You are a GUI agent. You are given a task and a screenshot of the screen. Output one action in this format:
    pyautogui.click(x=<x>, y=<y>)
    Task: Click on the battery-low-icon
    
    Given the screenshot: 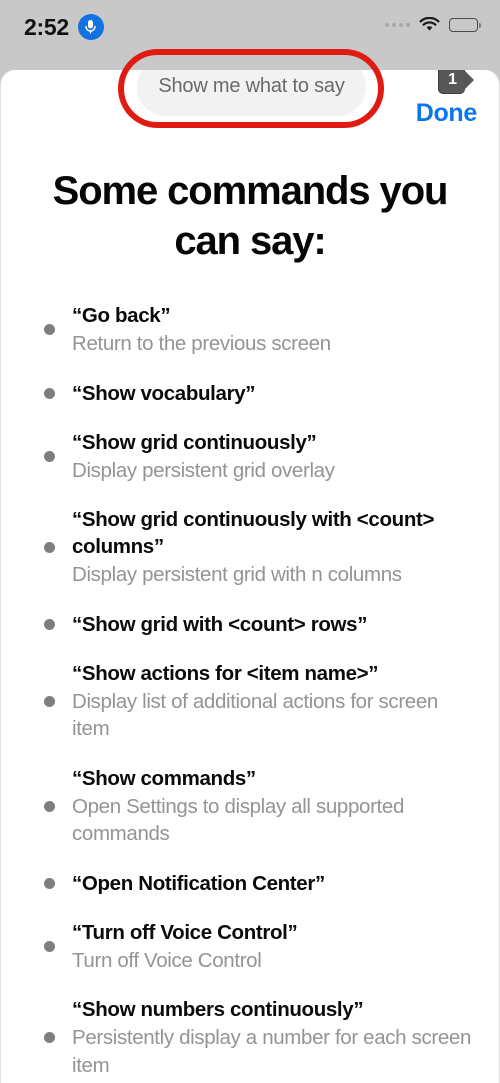 What is the action you would take?
    pyautogui.click(x=465, y=24)
    